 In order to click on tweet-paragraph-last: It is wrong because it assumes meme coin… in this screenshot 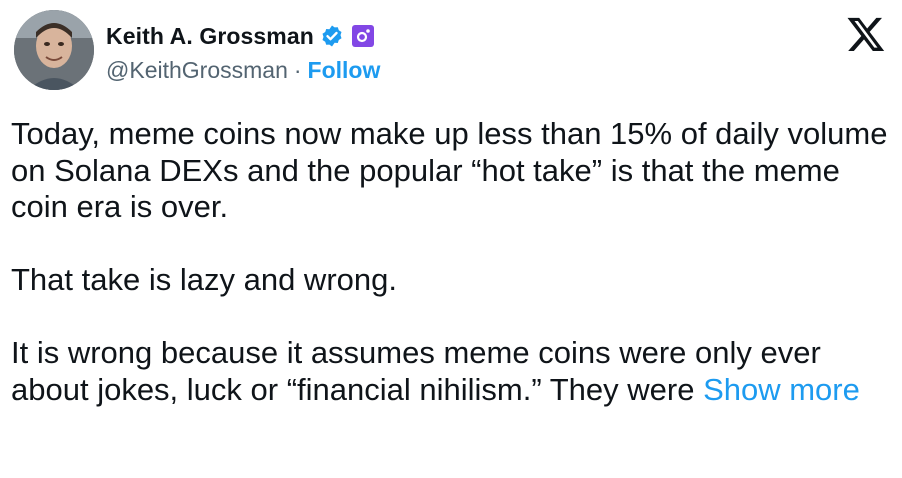, I will do `click(451, 371)`.